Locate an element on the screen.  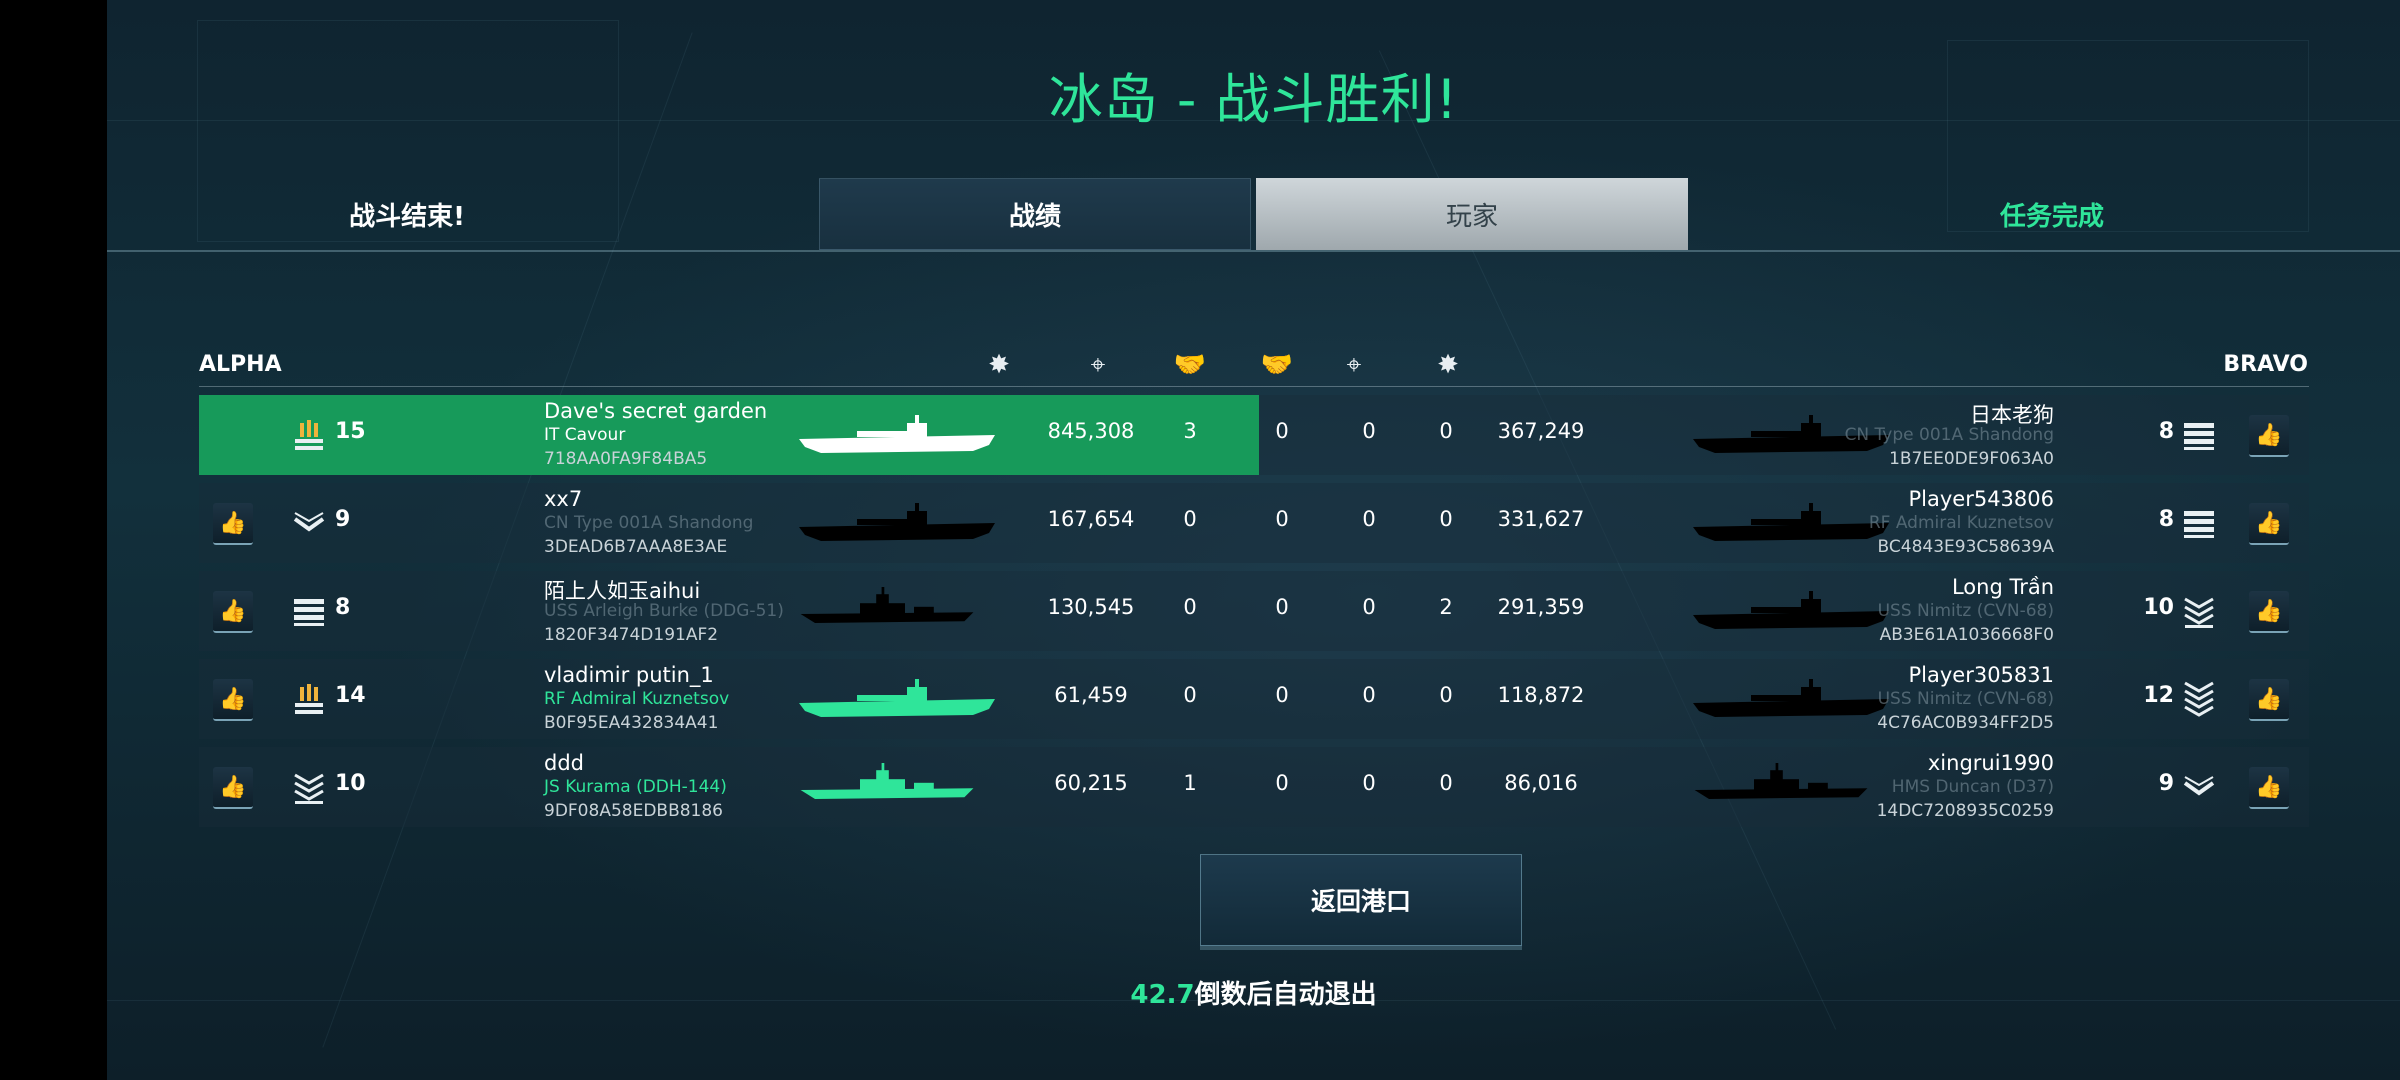
player-id: 1B7EE0DE9F063A0 is located at coordinates (1971, 459).